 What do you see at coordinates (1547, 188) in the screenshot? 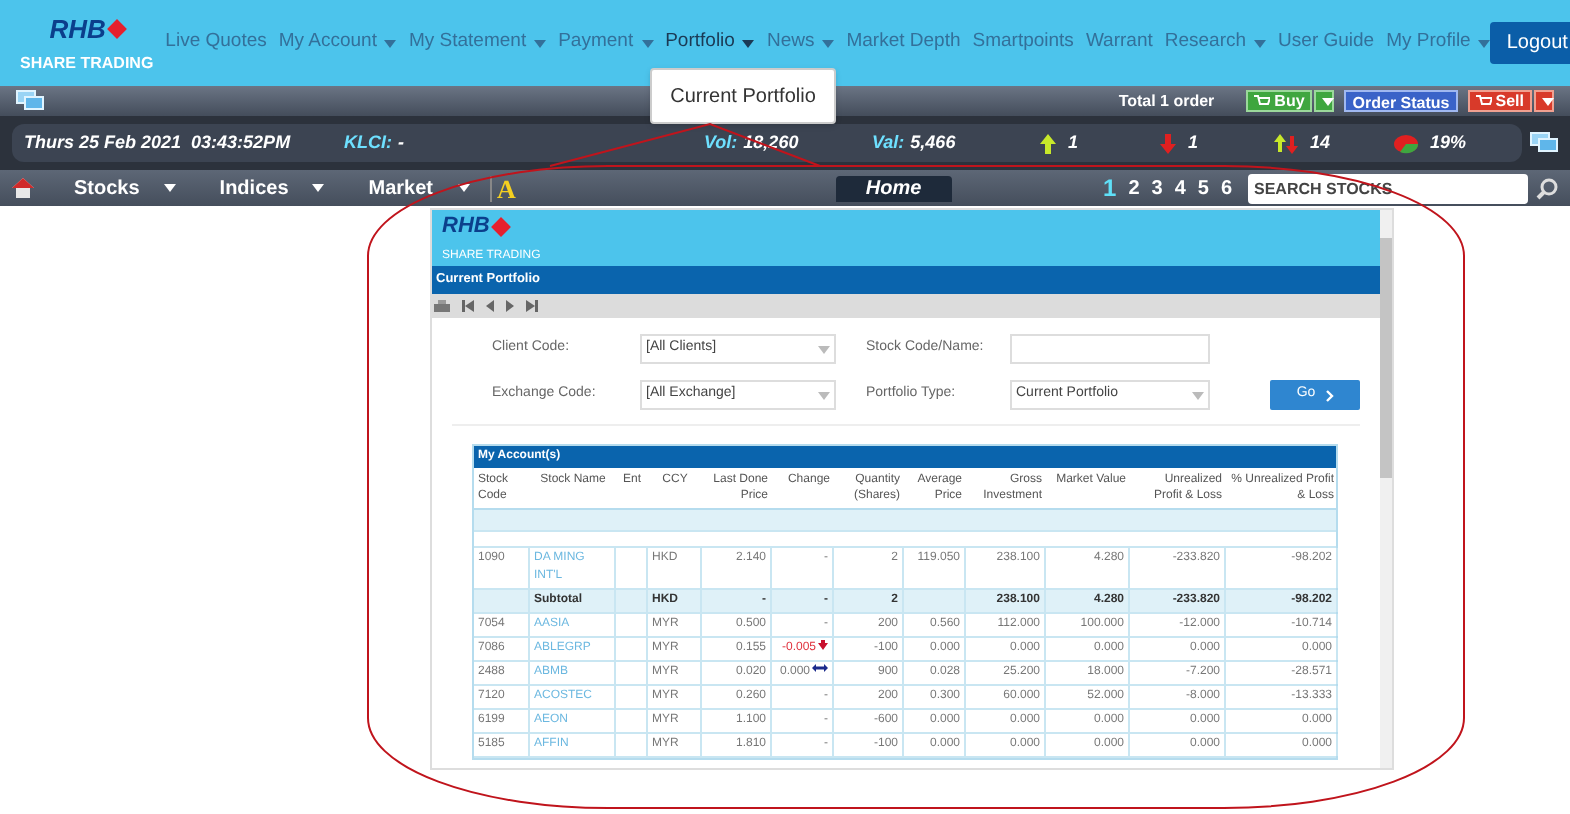
I see `search-icon` at bounding box center [1547, 188].